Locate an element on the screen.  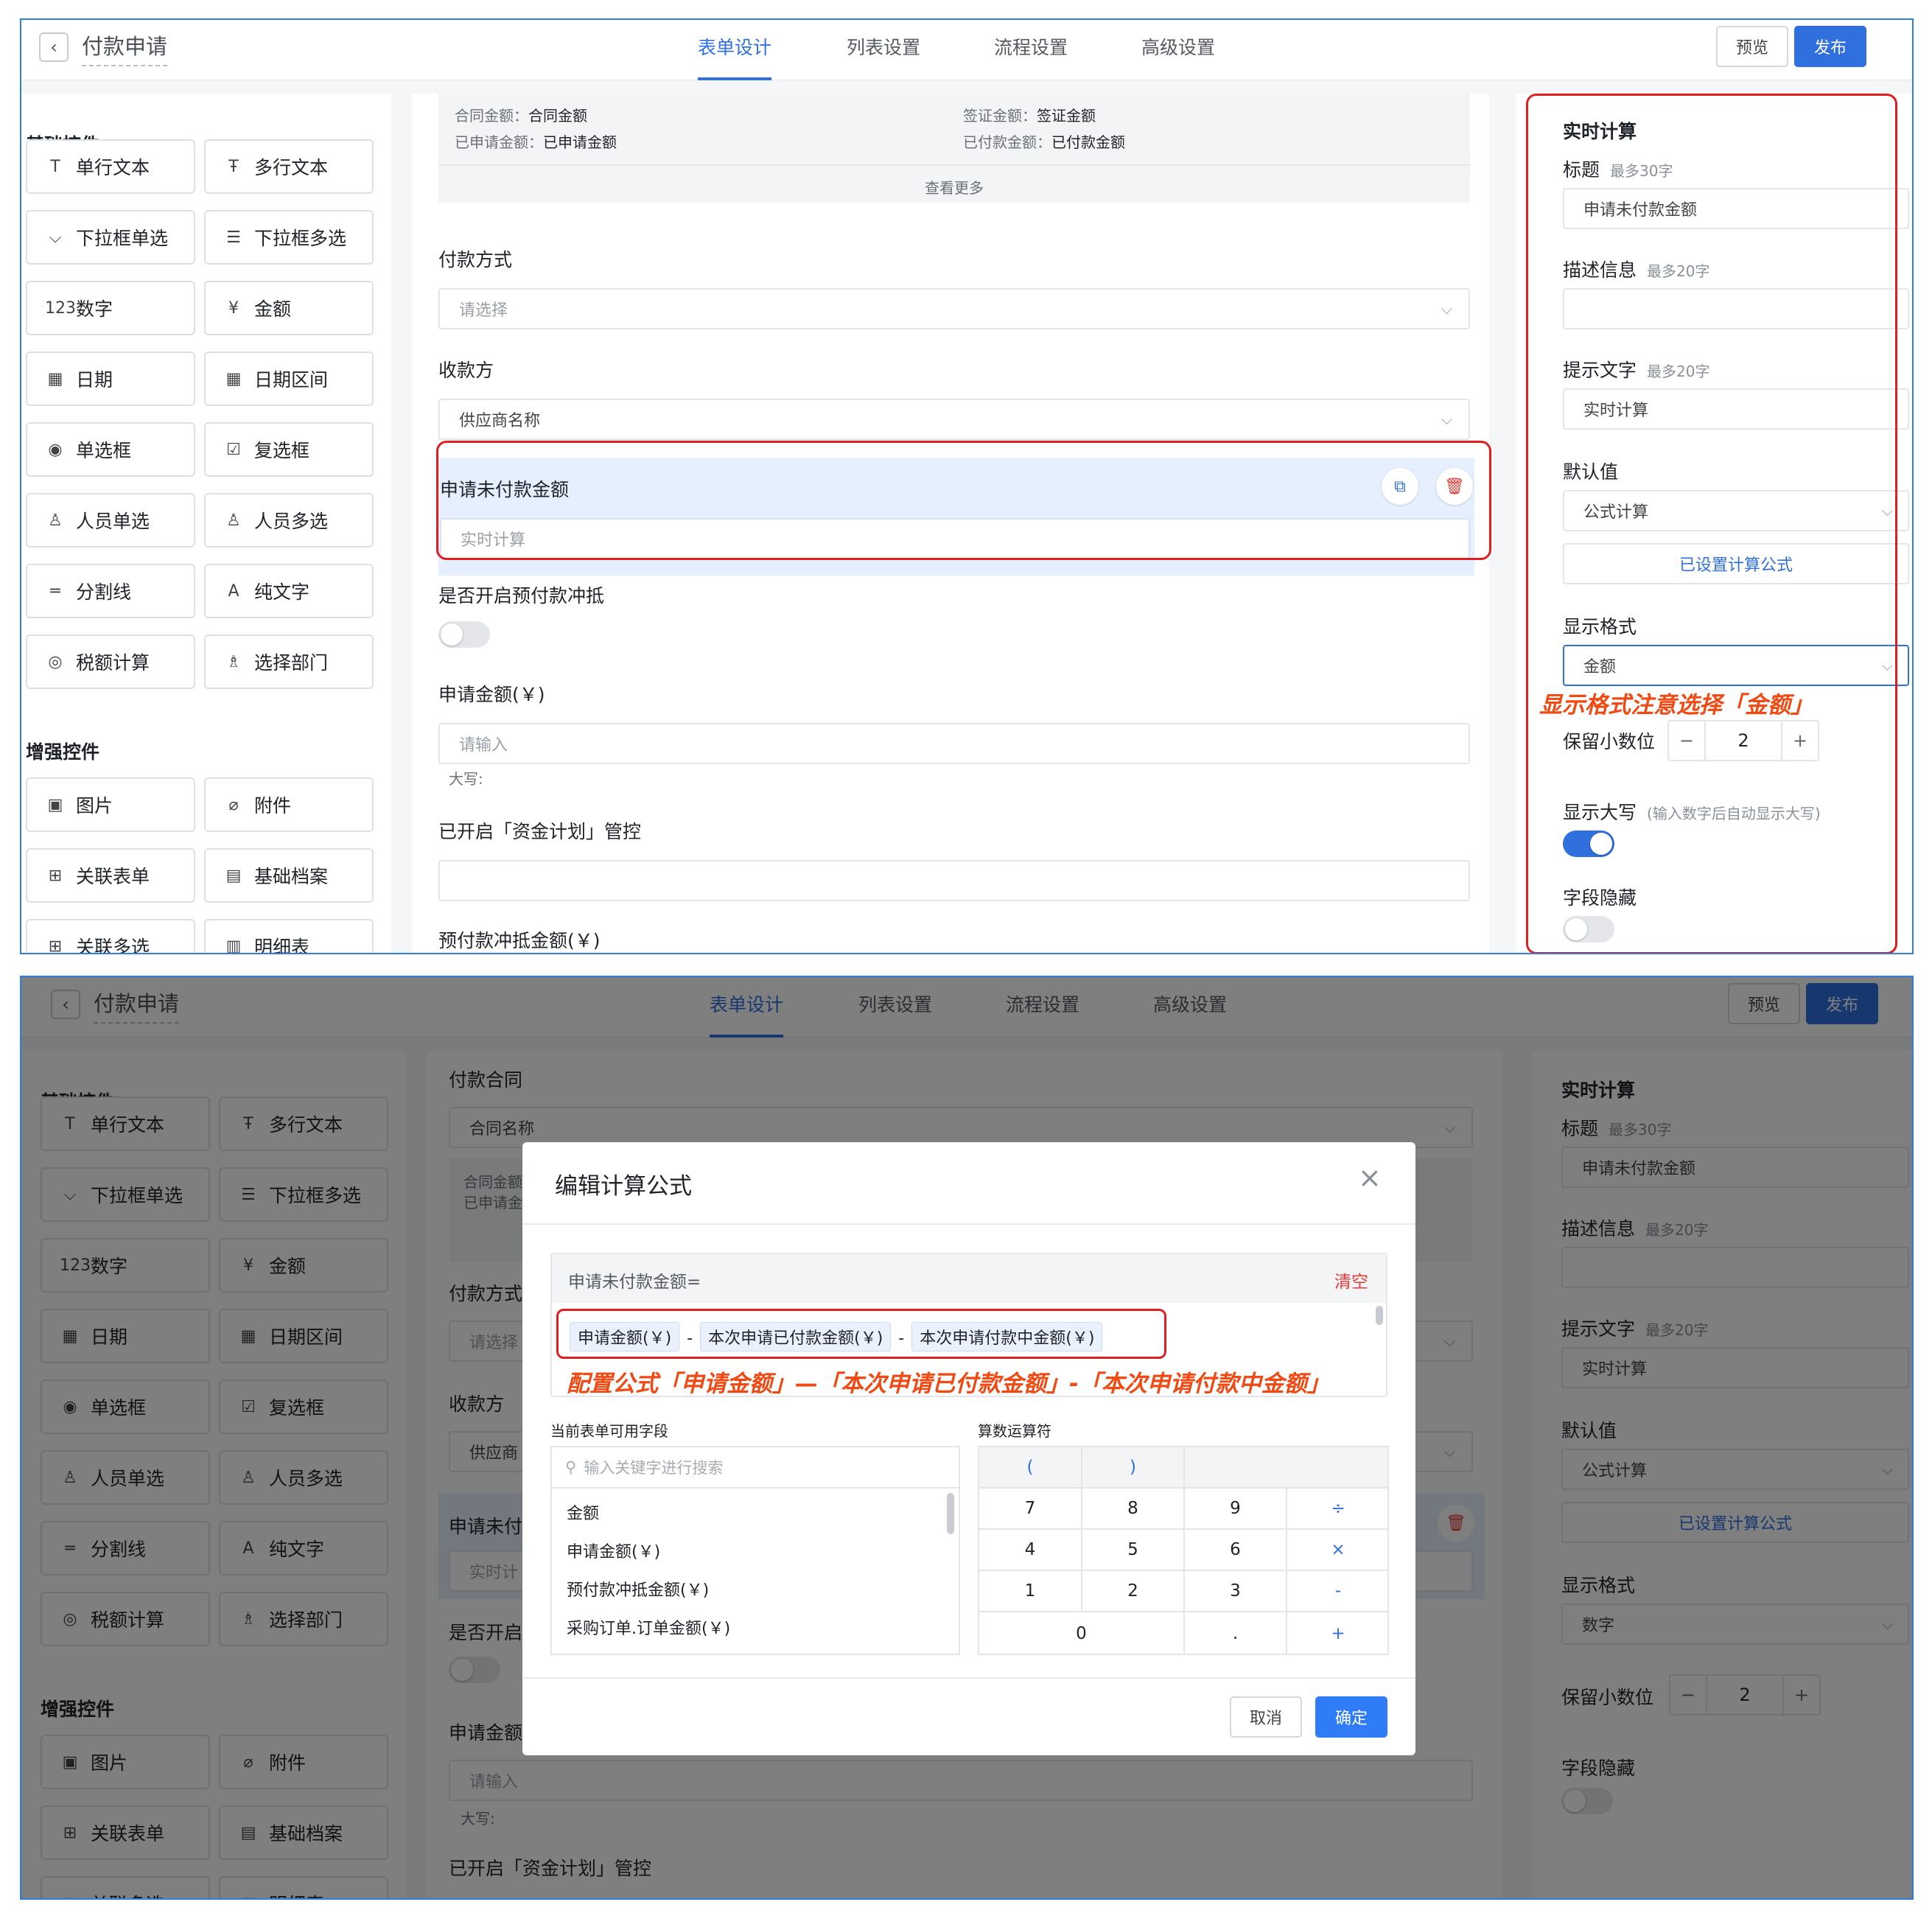
fund-plan-input is located at coordinates (954, 880).